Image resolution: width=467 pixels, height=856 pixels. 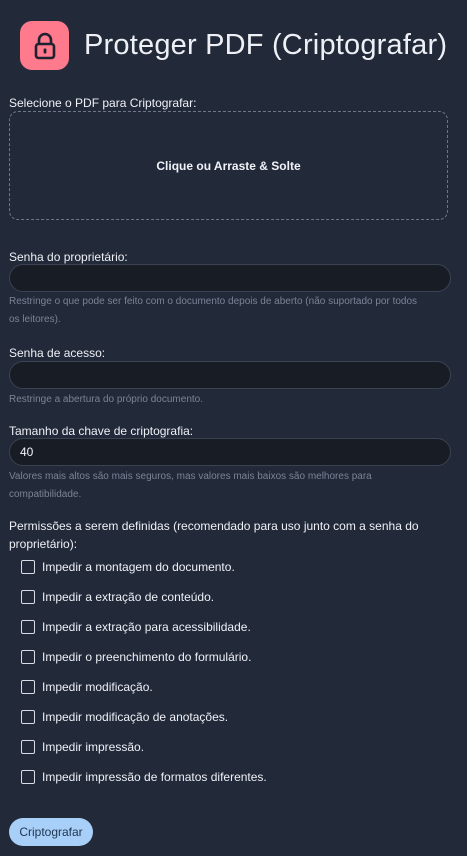 I want to click on permissions-title-line2: proprietário):, so click(x=43, y=544).